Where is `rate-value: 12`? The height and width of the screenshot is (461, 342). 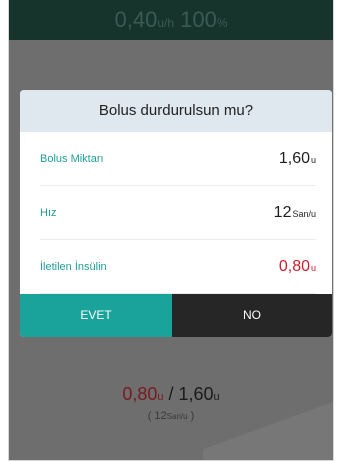 rate-value: 12 is located at coordinates (282, 212).